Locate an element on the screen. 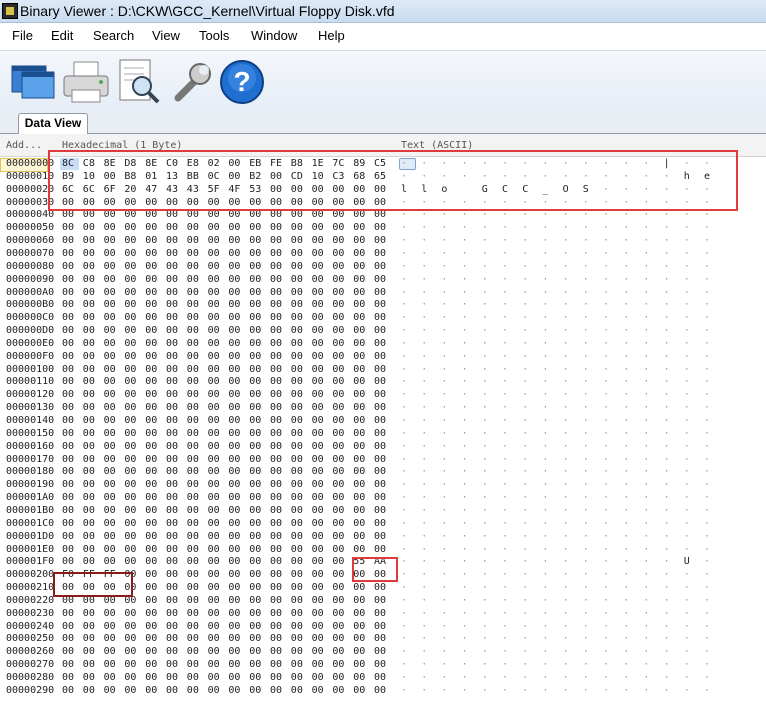  hex-byte: 6C is located at coordinates (89, 190).